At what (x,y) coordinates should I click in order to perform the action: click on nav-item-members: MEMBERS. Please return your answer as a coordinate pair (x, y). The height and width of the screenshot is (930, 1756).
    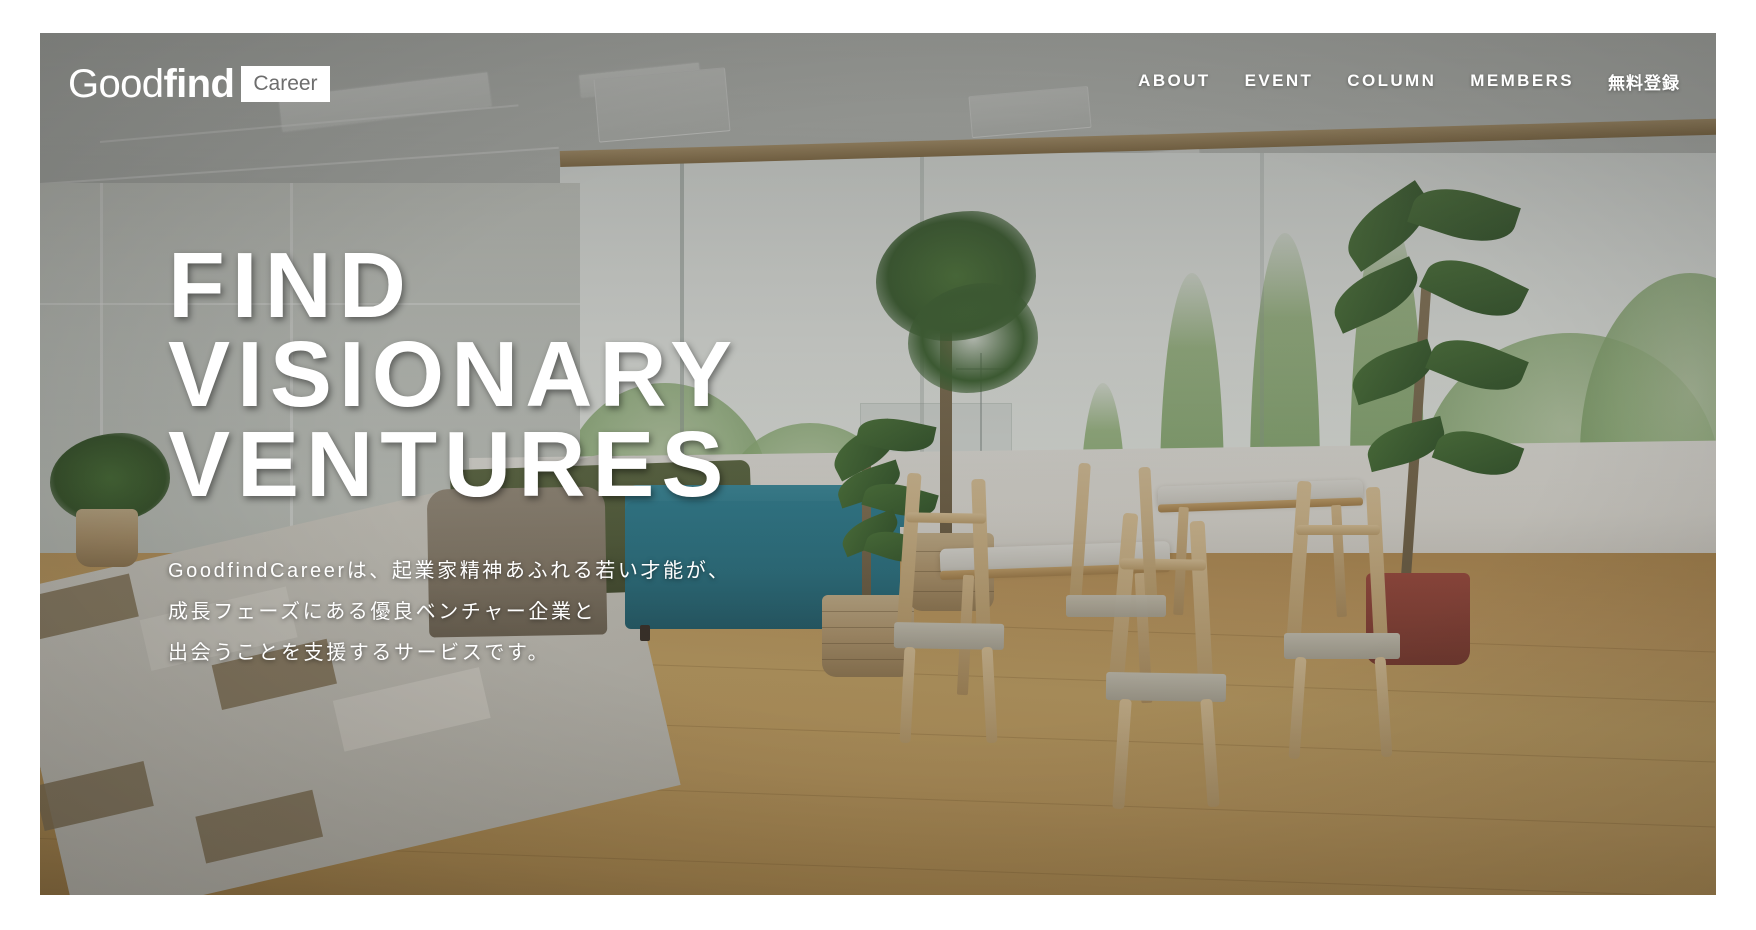
    Looking at the image, I should click on (1522, 81).